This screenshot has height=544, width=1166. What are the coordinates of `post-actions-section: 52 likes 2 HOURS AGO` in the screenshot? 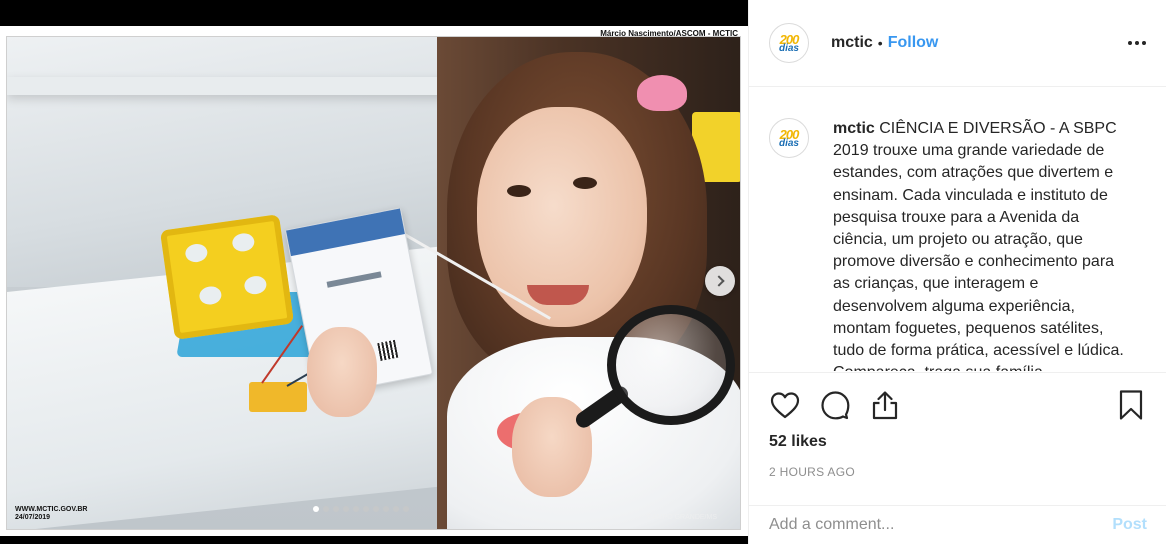 It's located at (957, 425).